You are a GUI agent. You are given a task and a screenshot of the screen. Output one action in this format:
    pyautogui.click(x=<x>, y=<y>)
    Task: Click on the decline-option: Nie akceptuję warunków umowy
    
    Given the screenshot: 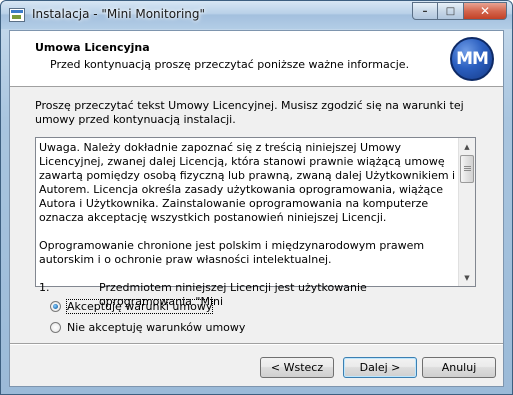 What is the action you would take?
    pyautogui.click(x=147, y=327)
    